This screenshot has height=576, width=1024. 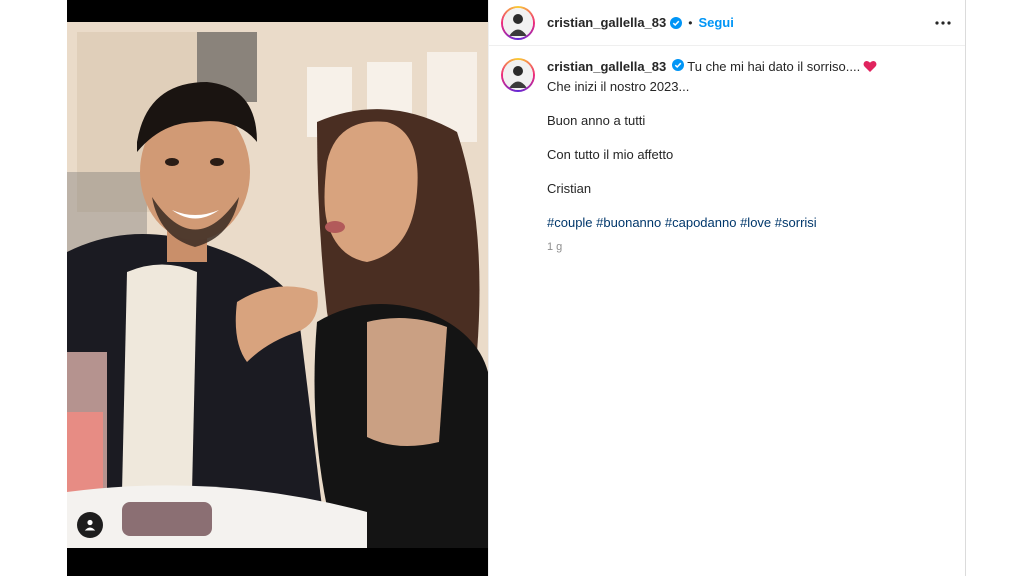 I want to click on hashtag-link: #capodanno, so click(x=701, y=222).